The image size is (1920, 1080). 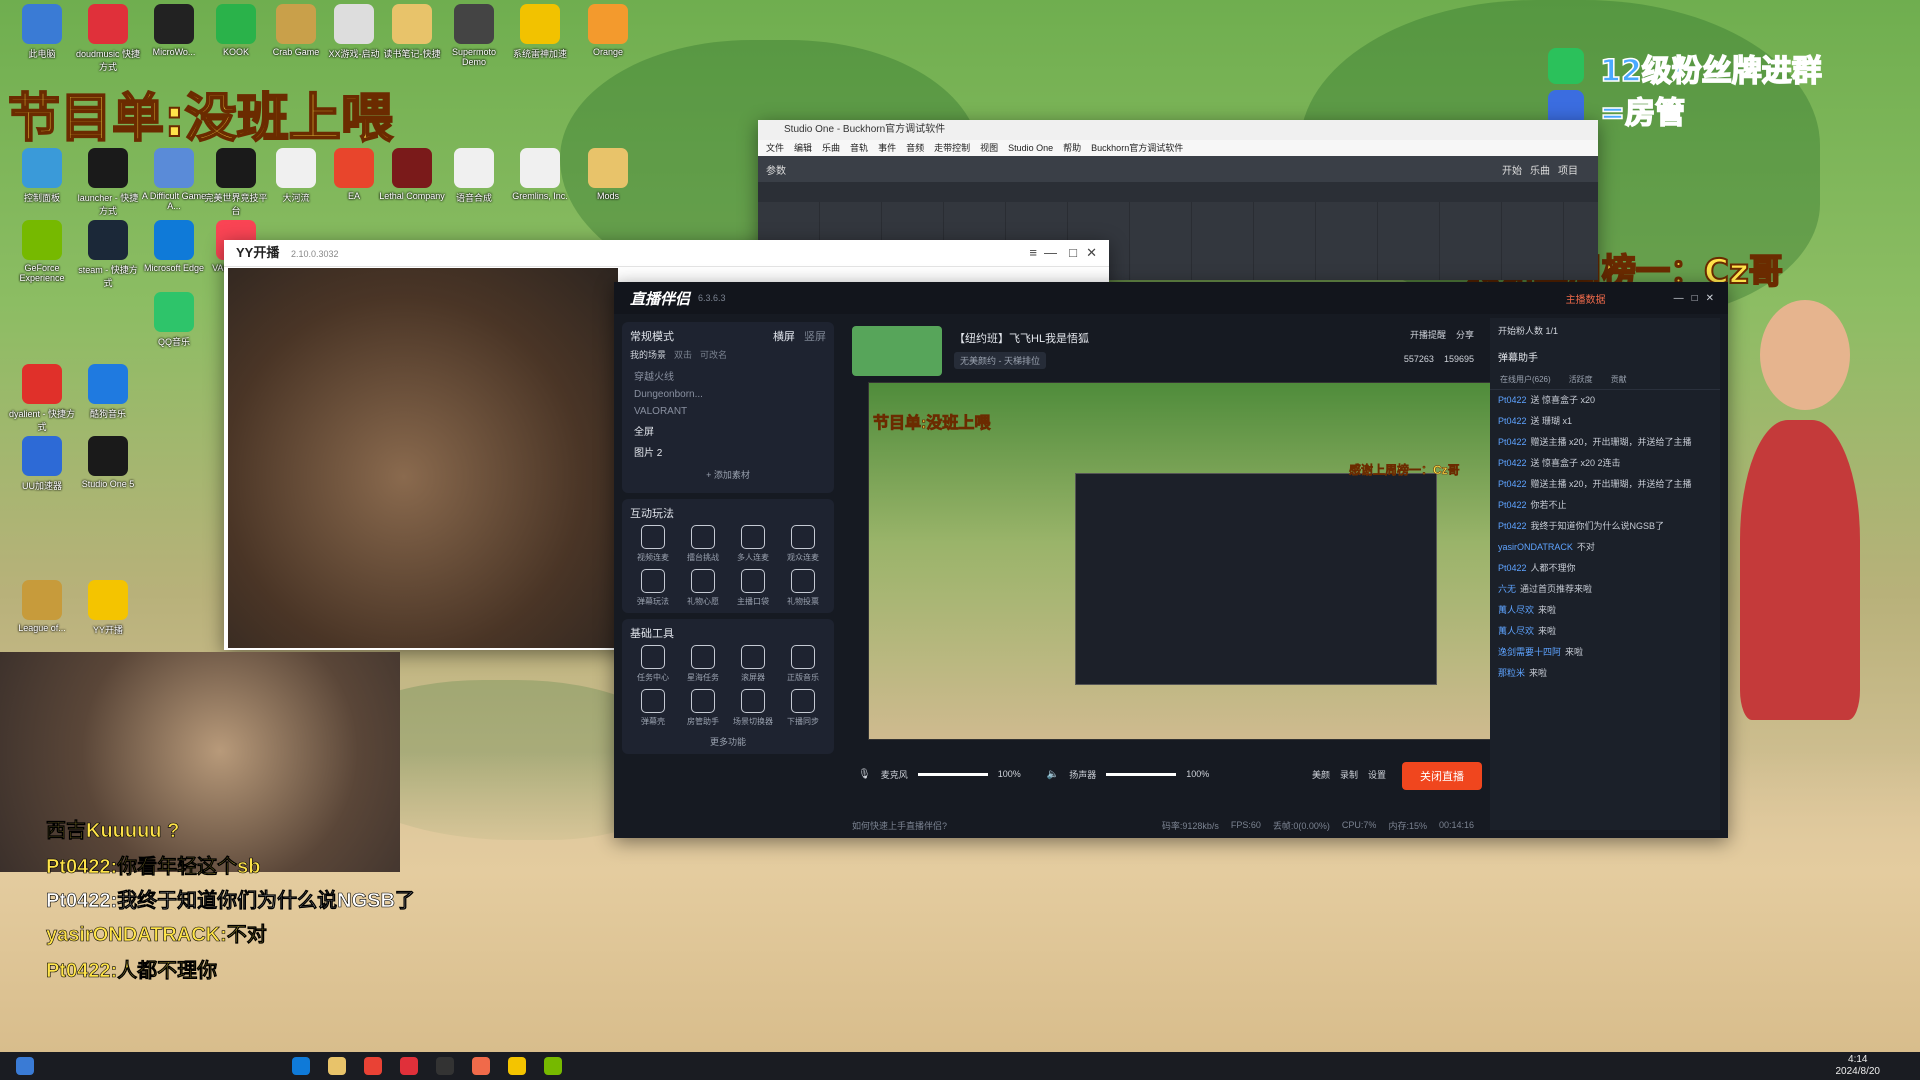 What do you see at coordinates (952, 774) in the screenshot?
I see `mic-slider` at bounding box center [952, 774].